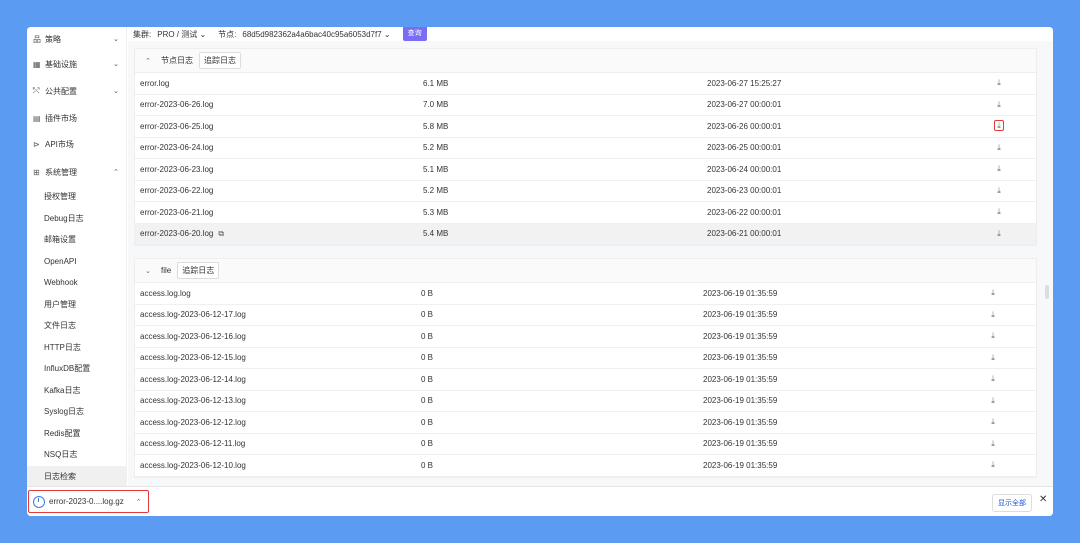 The height and width of the screenshot is (543, 1080). What do you see at coordinates (77, 282) in the screenshot?
I see `sidebar-subitem: Webhook` at bounding box center [77, 282].